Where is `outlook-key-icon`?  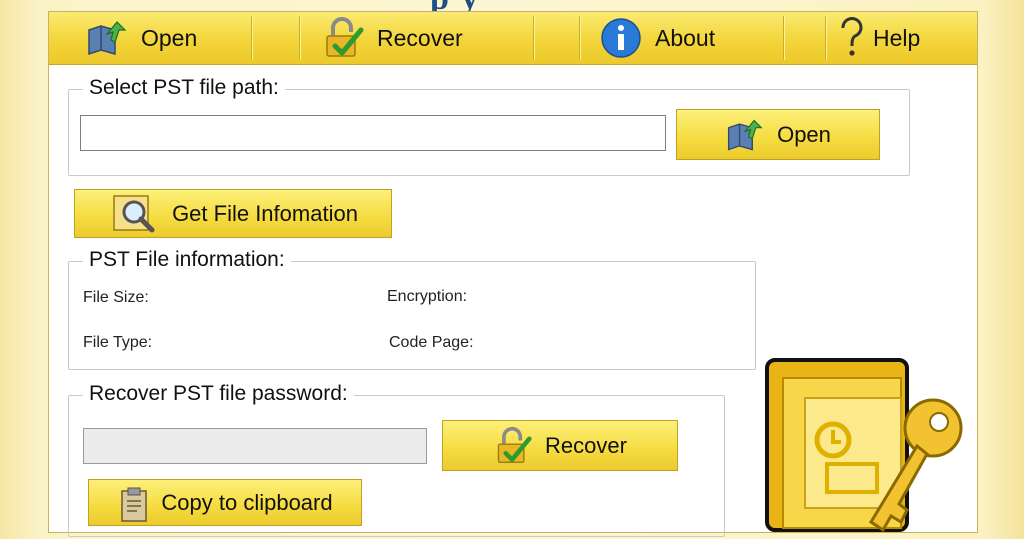 outlook-key-icon is located at coordinates (868, 444).